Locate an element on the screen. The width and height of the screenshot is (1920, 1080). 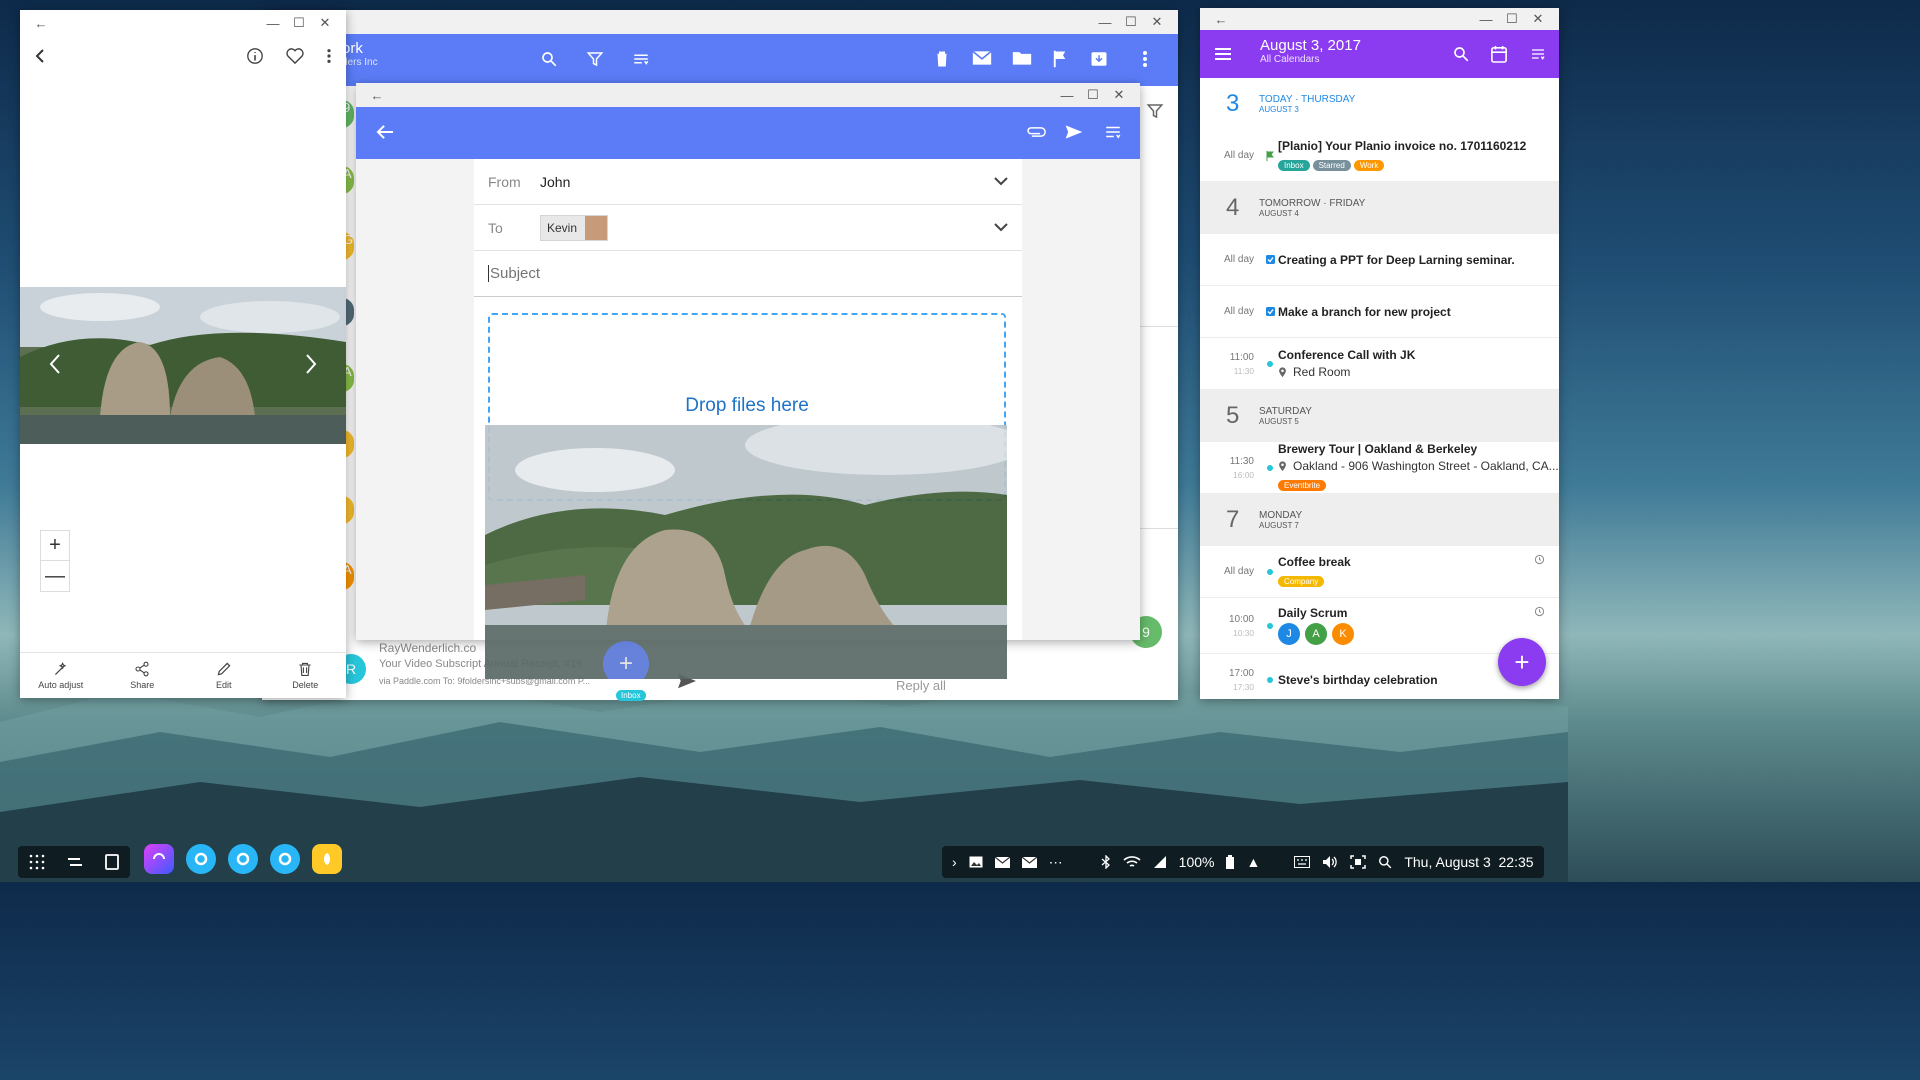
mail-notification-icon is located at coordinates (1002, 862).